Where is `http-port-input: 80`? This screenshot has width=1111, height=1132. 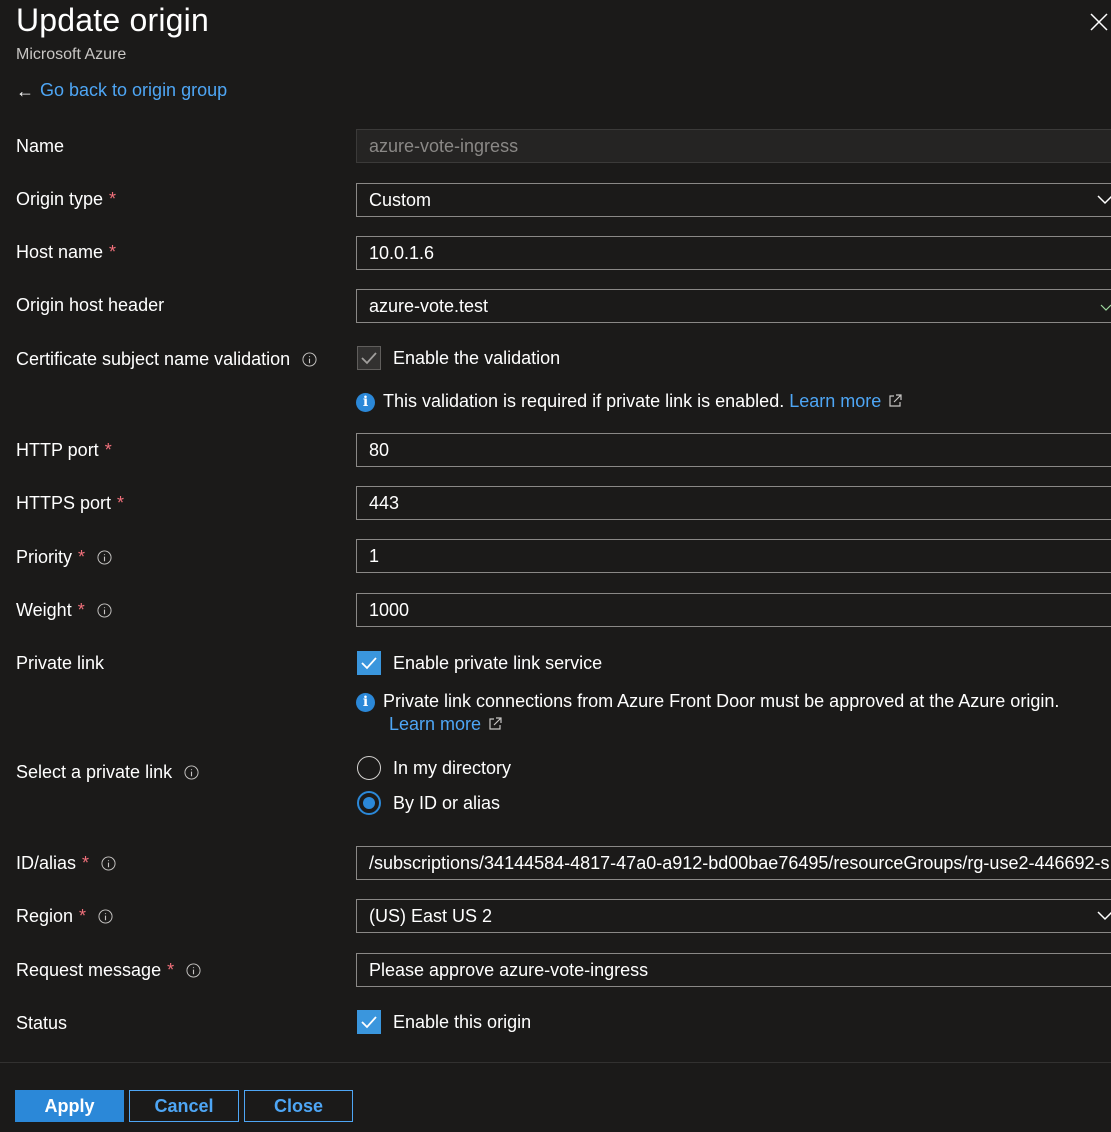 http-port-input: 80 is located at coordinates (733, 450).